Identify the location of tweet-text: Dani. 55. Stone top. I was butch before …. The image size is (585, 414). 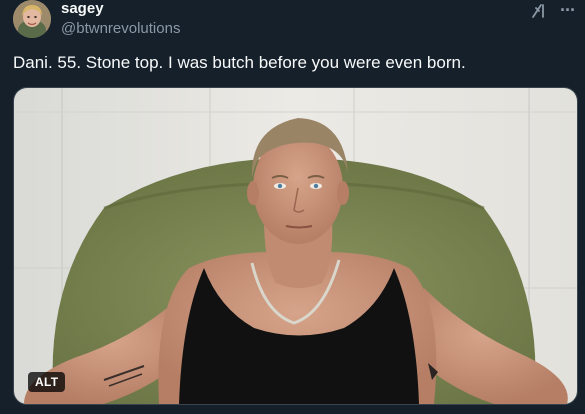
(239, 62).